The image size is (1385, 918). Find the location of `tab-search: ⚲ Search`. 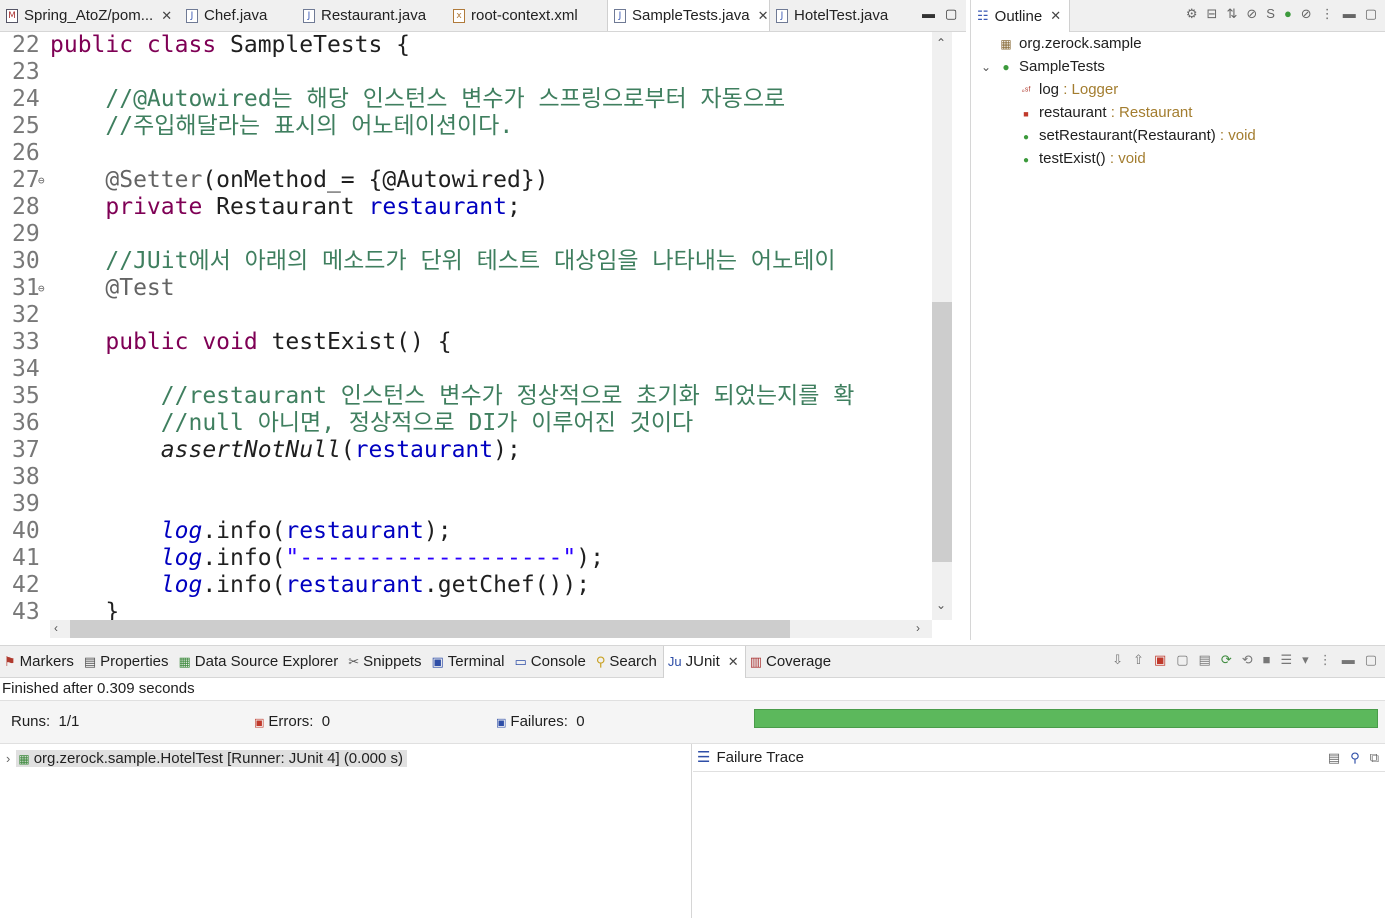

tab-search: ⚲ Search is located at coordinates (627, 662).